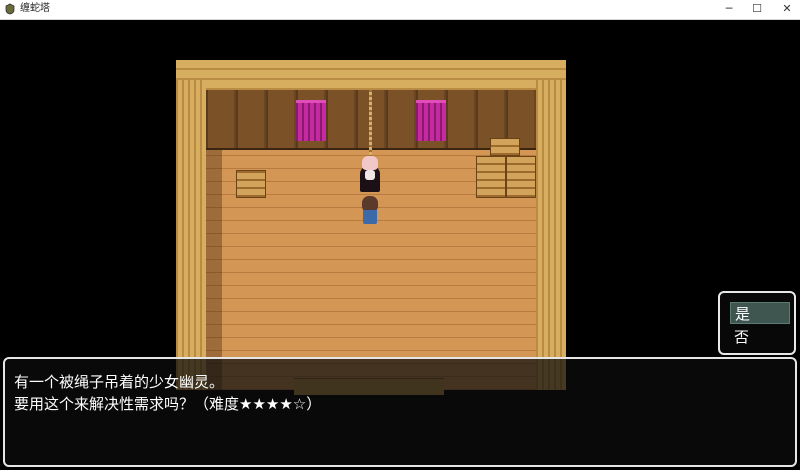 The width and height of the screenshot is (800, 470). What do you see at coordinates (251, 184) in the screenshot?
I see `crate-left` at bounding box center [251, 184].